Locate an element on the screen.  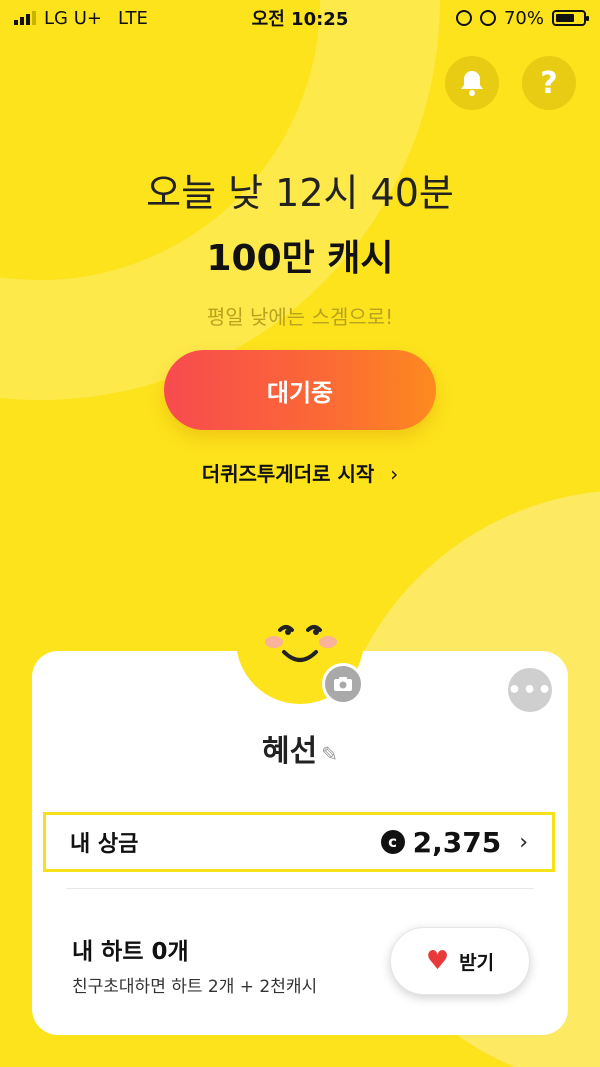
change-photo-button is located at coordinates (343, 684).